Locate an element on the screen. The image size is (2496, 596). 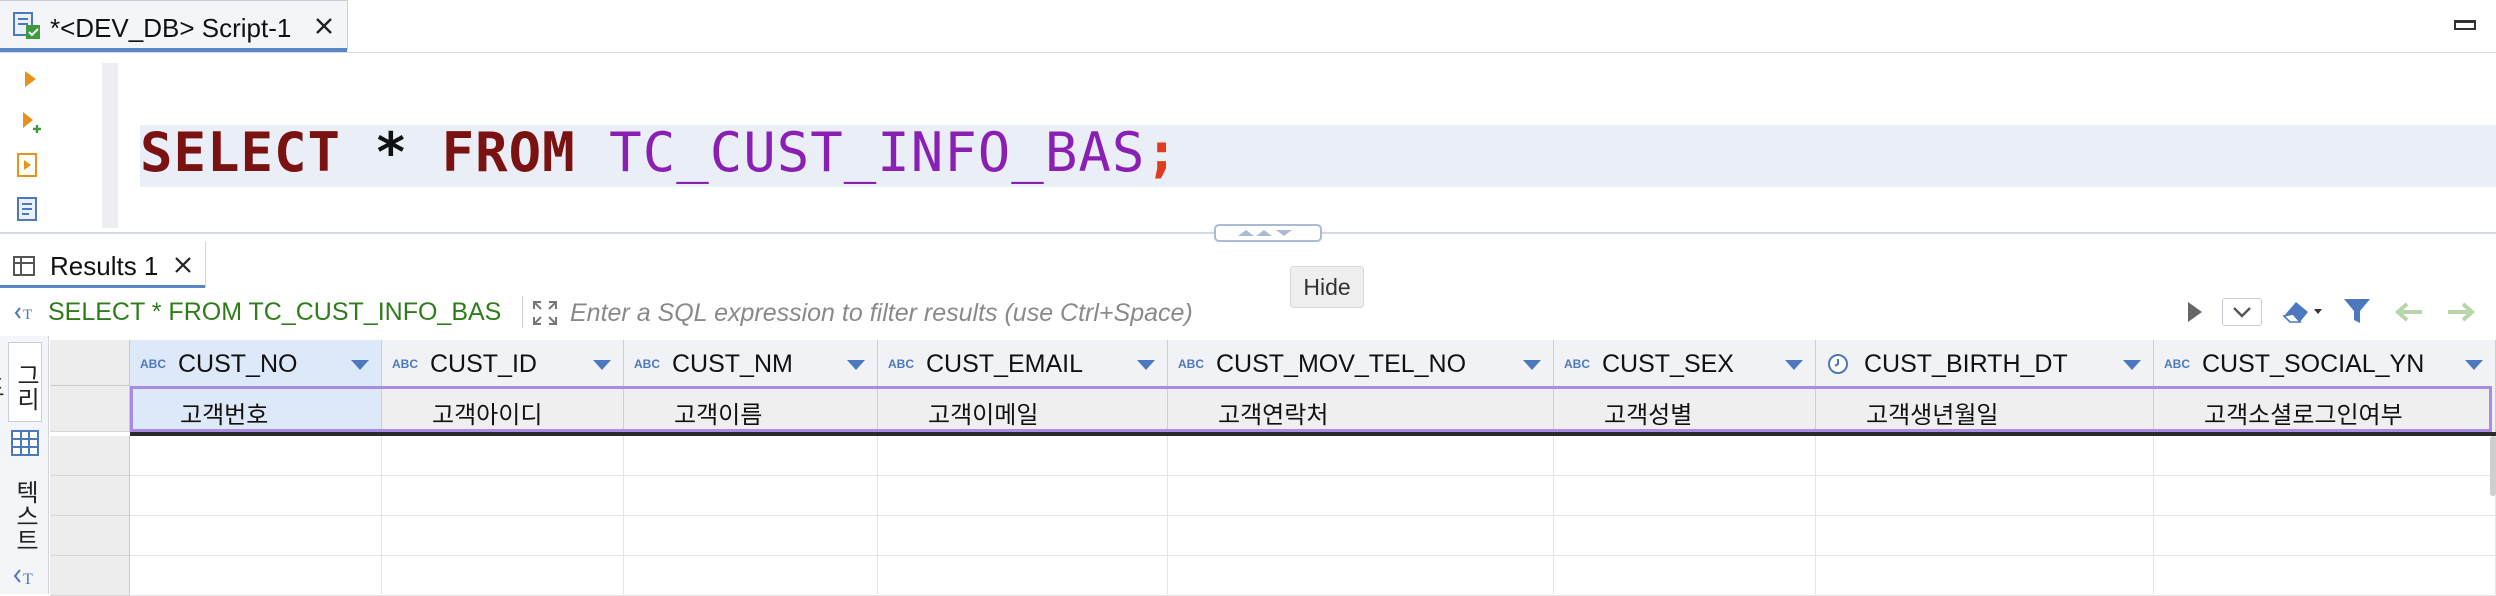
table-cell: 고객생년월일 is located at coordinates (1985, 409).